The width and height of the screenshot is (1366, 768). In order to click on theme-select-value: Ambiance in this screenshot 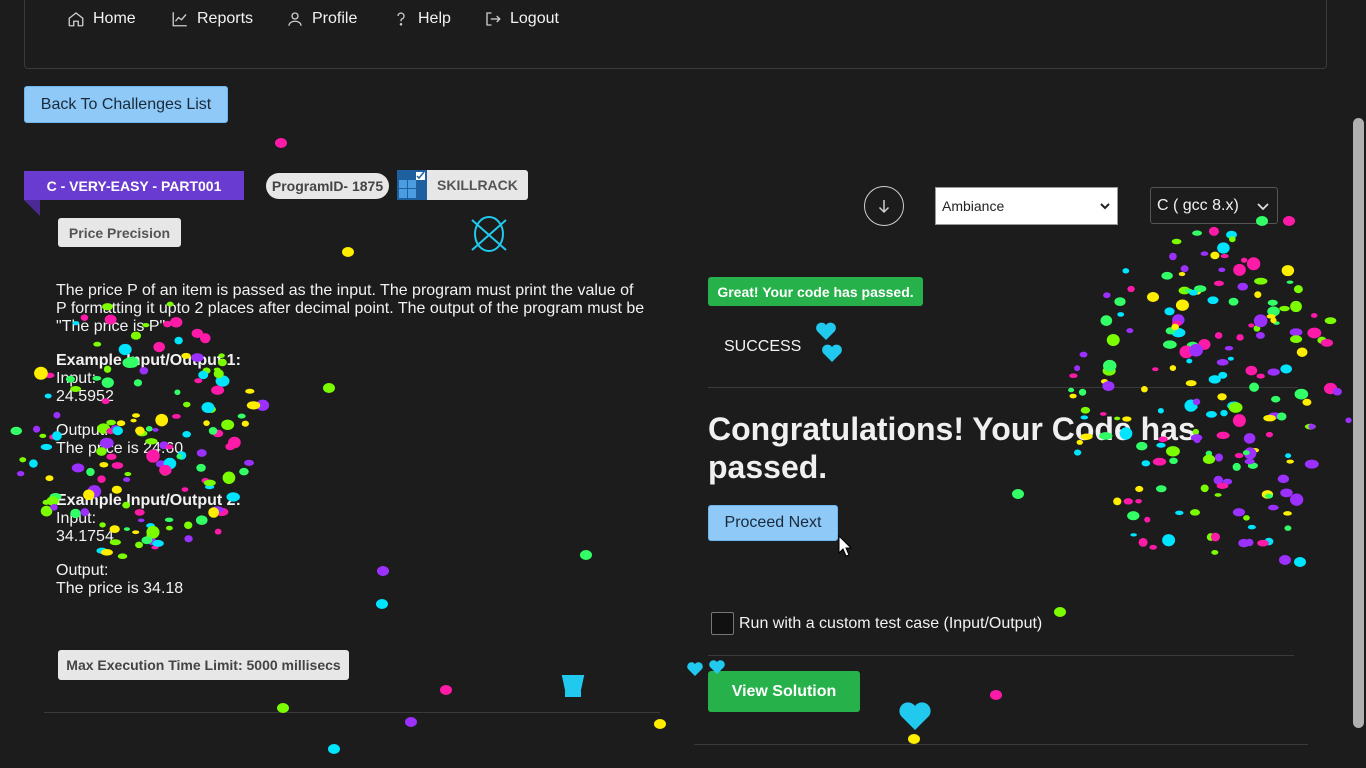, I will do `click(973, 206)`.